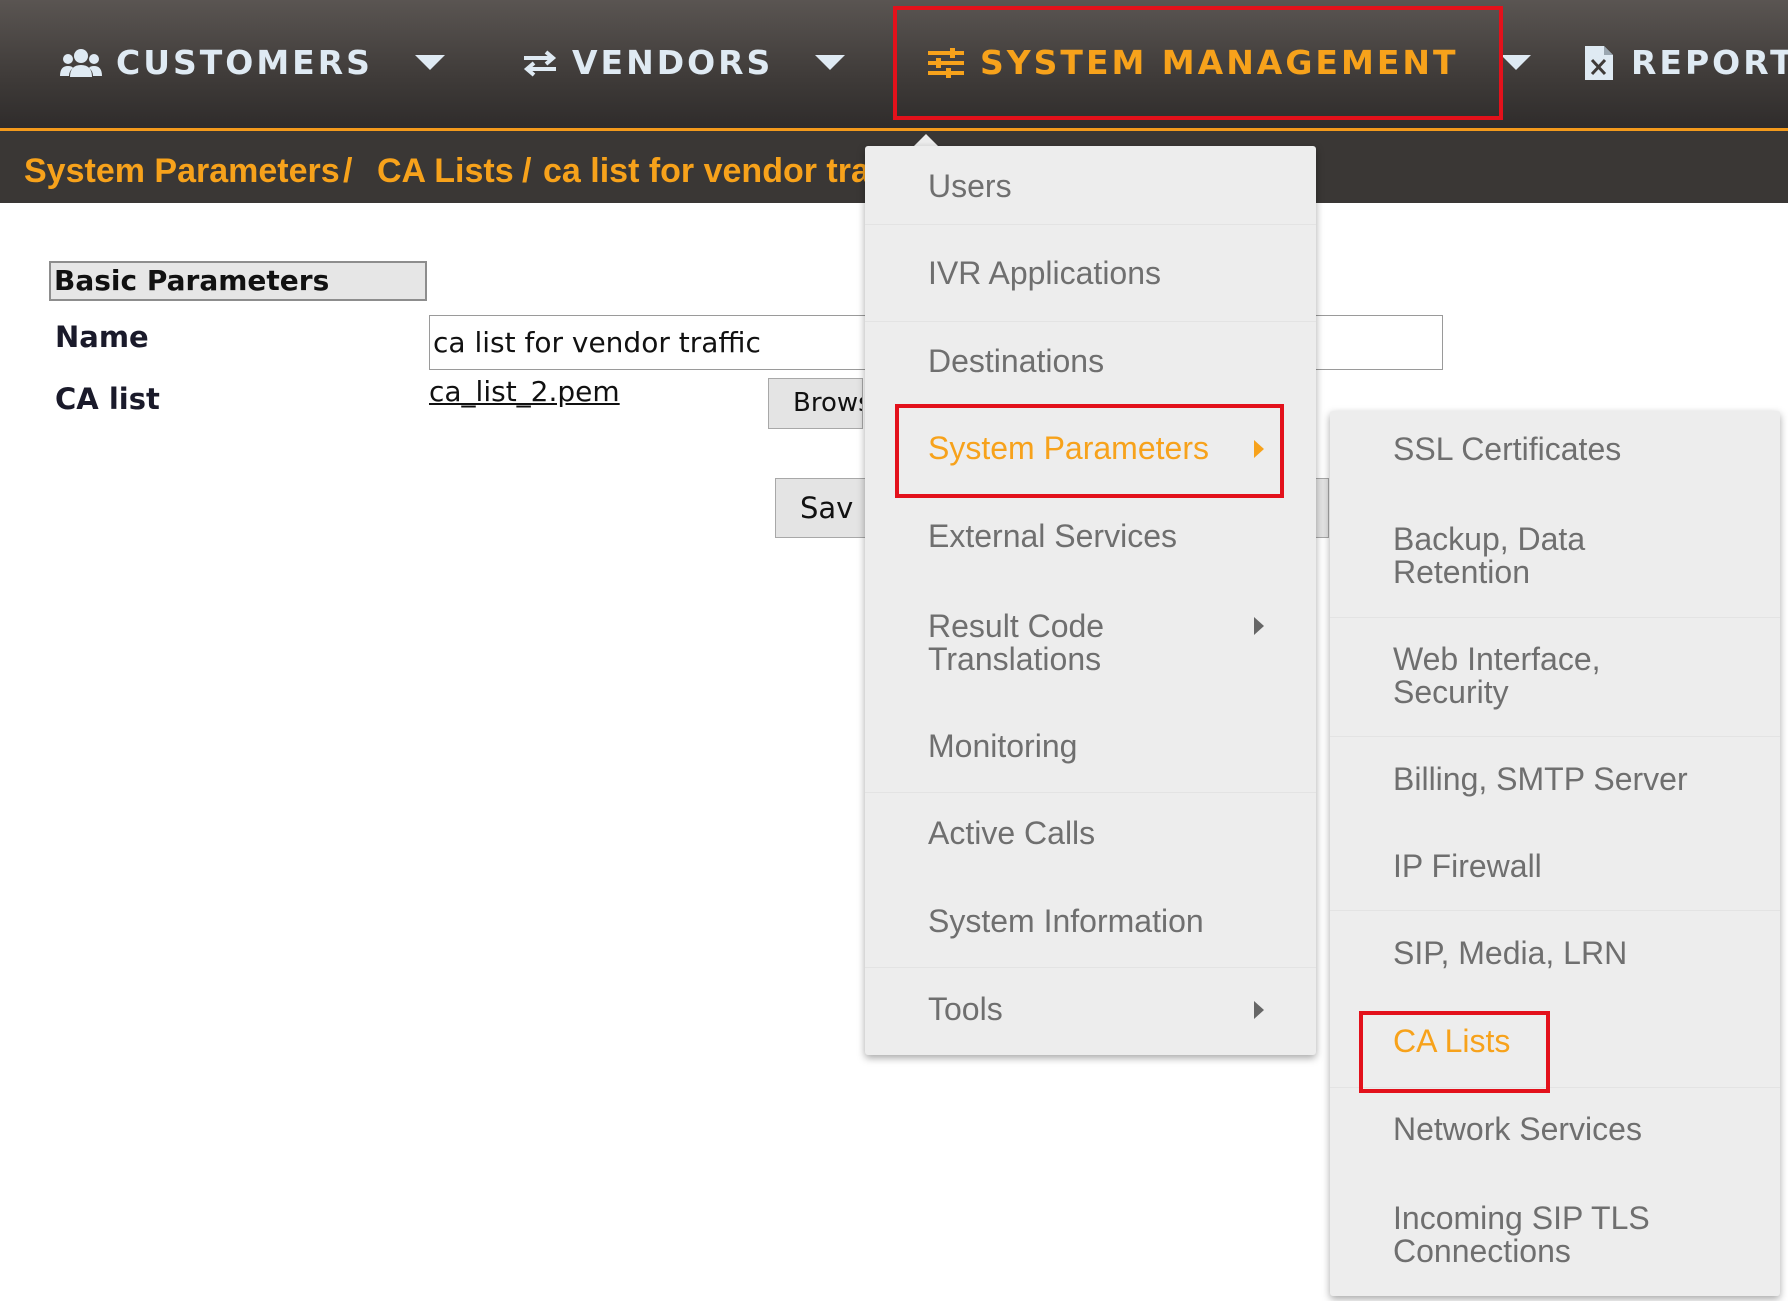  I want to click on excel-file-icon, so click(1599, 62).